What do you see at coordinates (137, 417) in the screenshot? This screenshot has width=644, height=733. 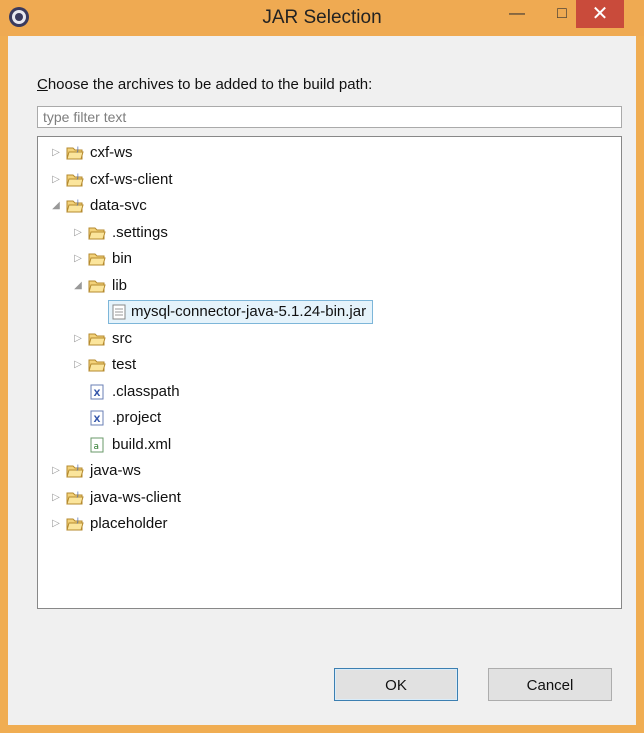 I see `tree-item-label: .project` at bounding box center [137, 417].